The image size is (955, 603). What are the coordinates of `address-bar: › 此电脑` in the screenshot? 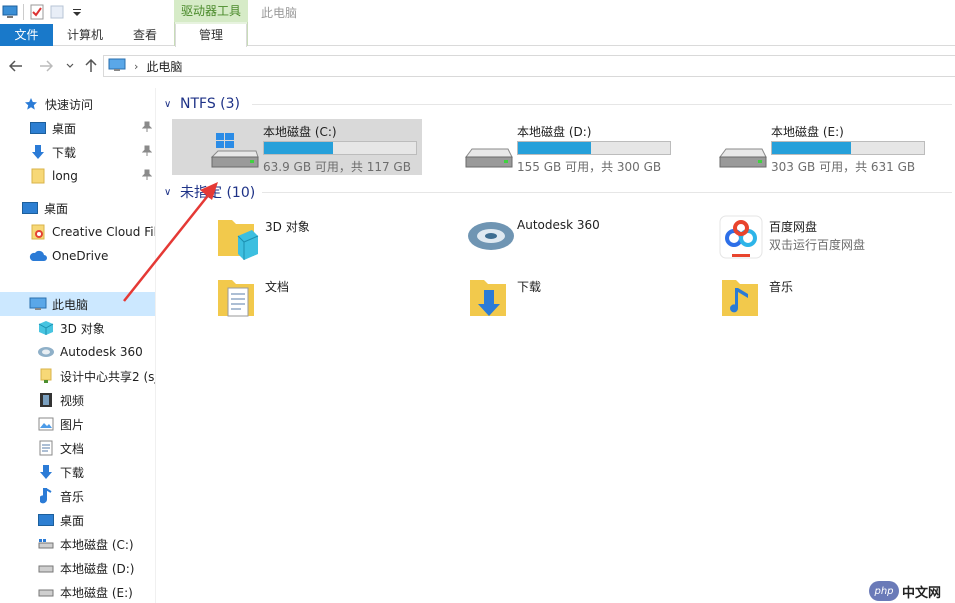 It's located at (529, 66).